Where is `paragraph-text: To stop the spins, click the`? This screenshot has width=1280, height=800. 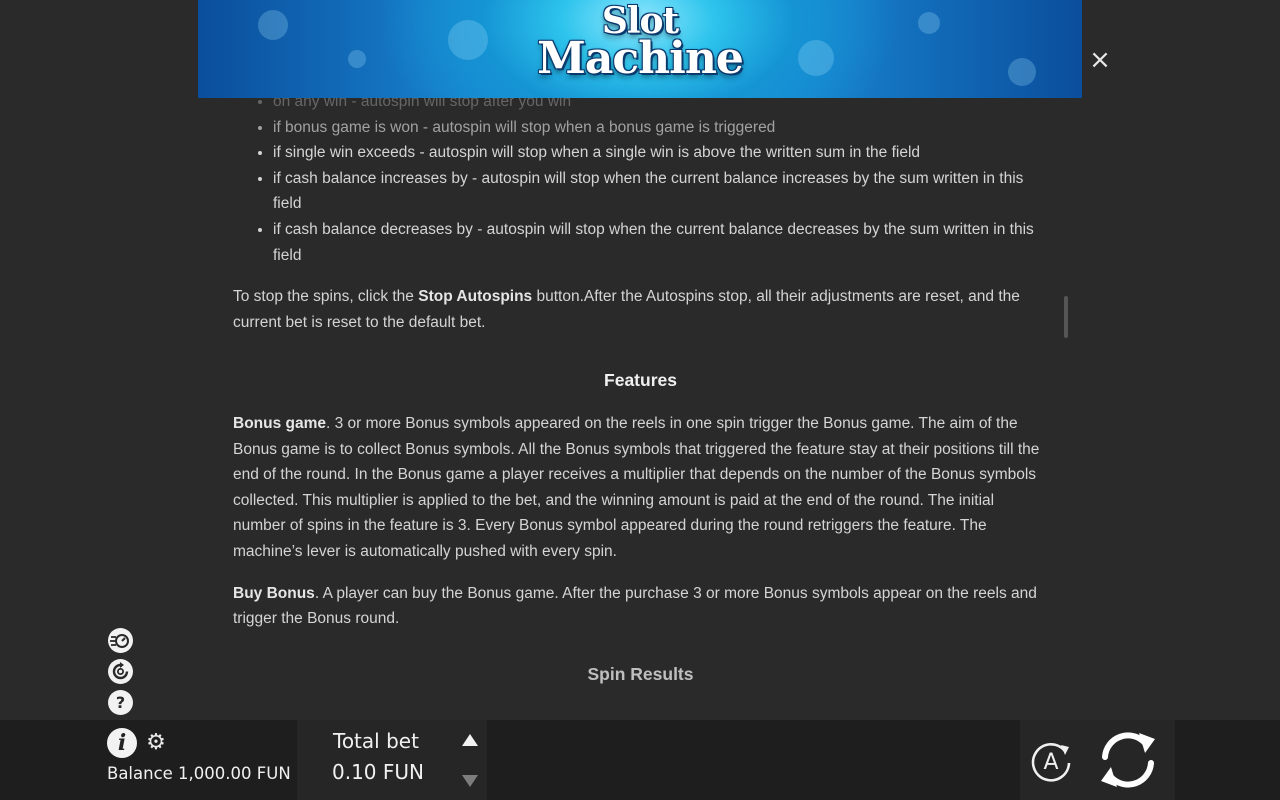 paragraph-text: To stop the spins, click the is located at coordinates (326, 297).